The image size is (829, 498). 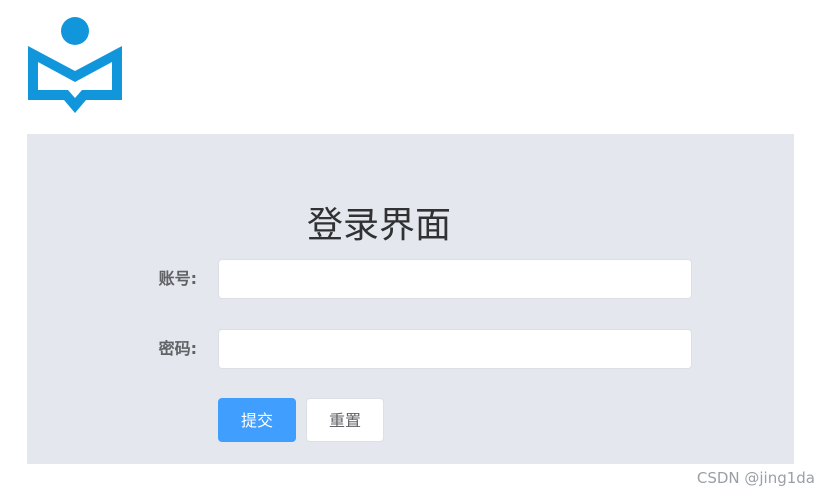 What do you see at coordinates (257, 420) in the screenshot?
I see `submit-button: 提交` at bounding box center [257, 420].